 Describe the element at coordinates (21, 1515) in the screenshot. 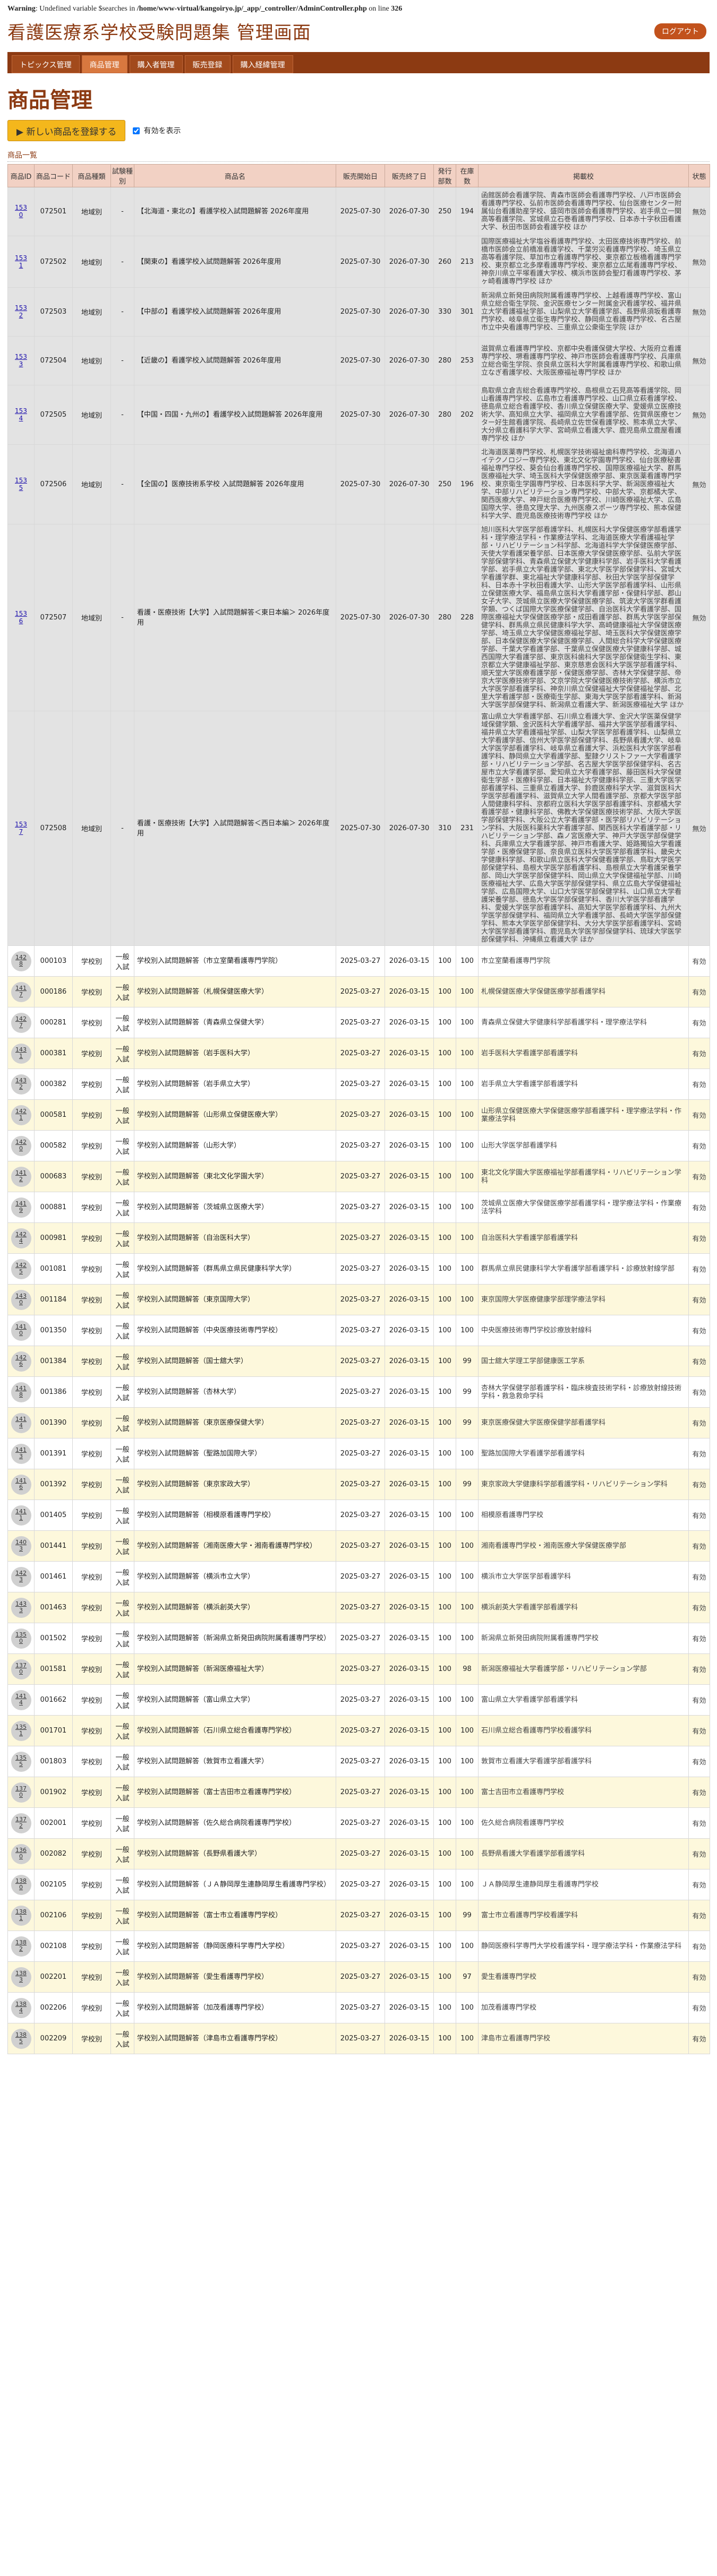

I see `product-id-link: 141 1` at that location.